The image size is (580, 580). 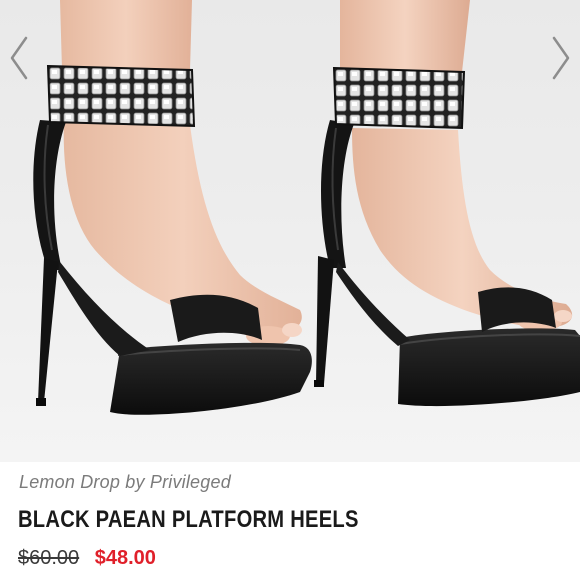 What do you see at coordinates (49, 558) in the screenshot?
I see `original-price: $60.00` at bounding box center [49, 558].